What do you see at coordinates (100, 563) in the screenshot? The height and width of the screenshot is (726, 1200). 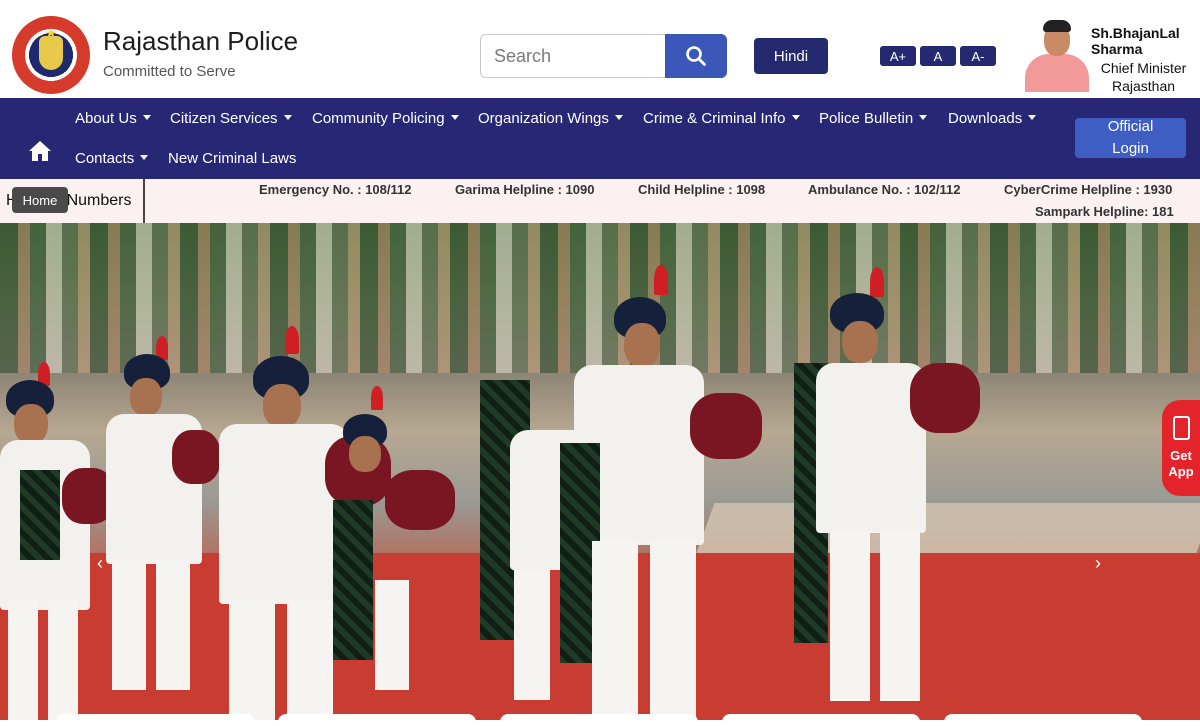 I see `slider-prev-arrow: ‹` at bounding box center [100, 563].